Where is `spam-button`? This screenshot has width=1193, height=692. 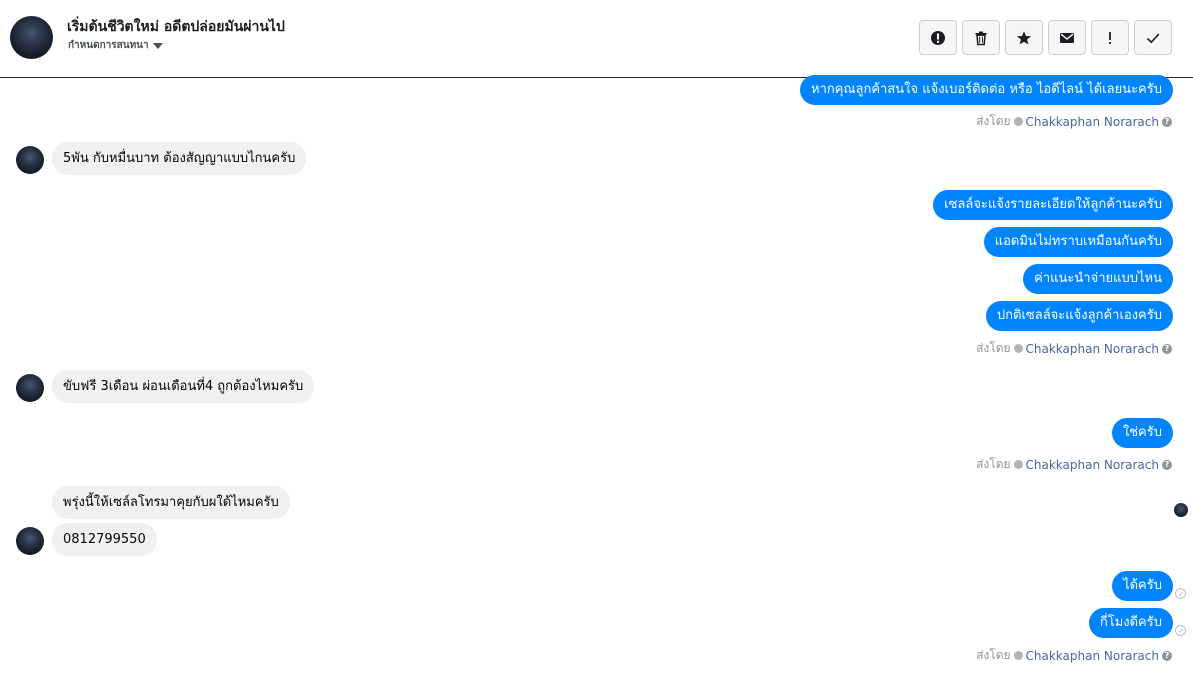 spam-button is located at coordinates (938, 37).